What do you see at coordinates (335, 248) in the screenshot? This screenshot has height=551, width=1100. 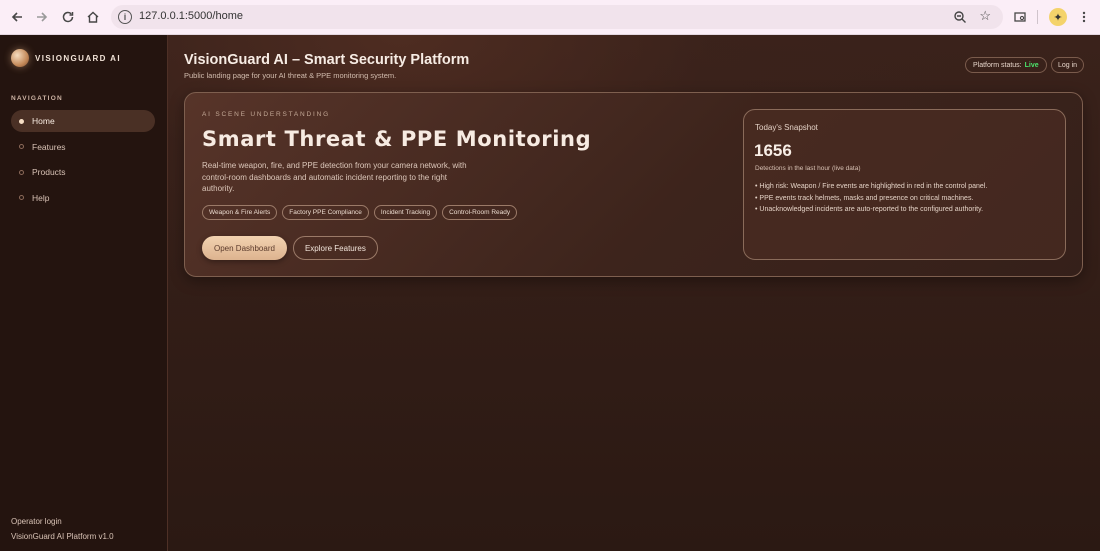 I see `explore-features-button: Explore Features` at bounding box center [335, 248].